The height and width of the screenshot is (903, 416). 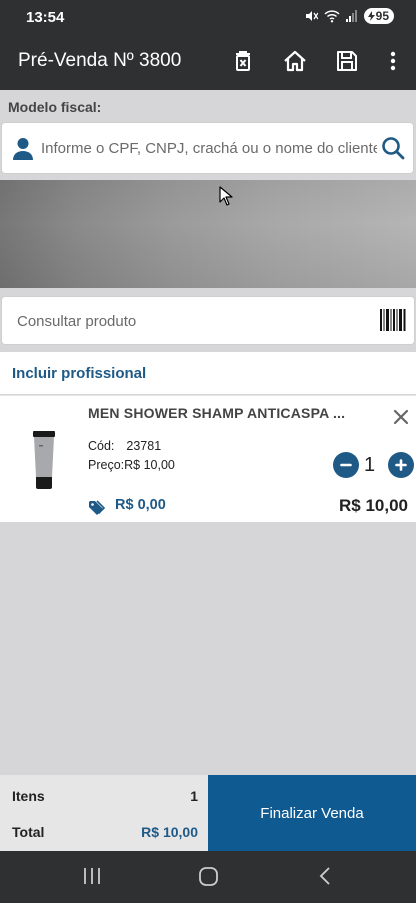 I want to click on save-button, so click(x=347, y=61).